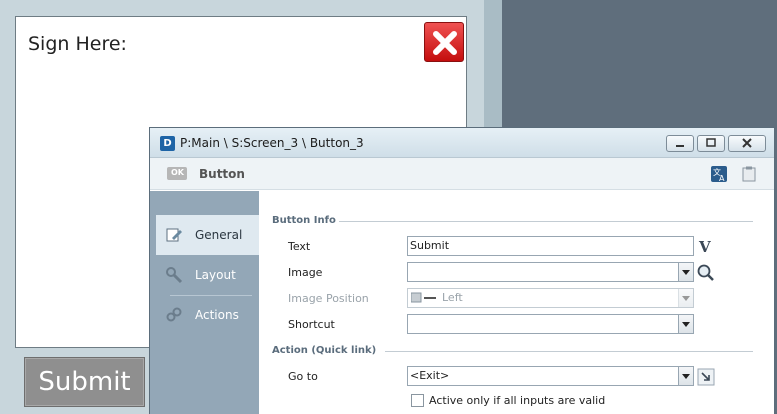  Describe the element at coordinates (749, 174) in the screenshot. I see `clipboard-icon` at that location.